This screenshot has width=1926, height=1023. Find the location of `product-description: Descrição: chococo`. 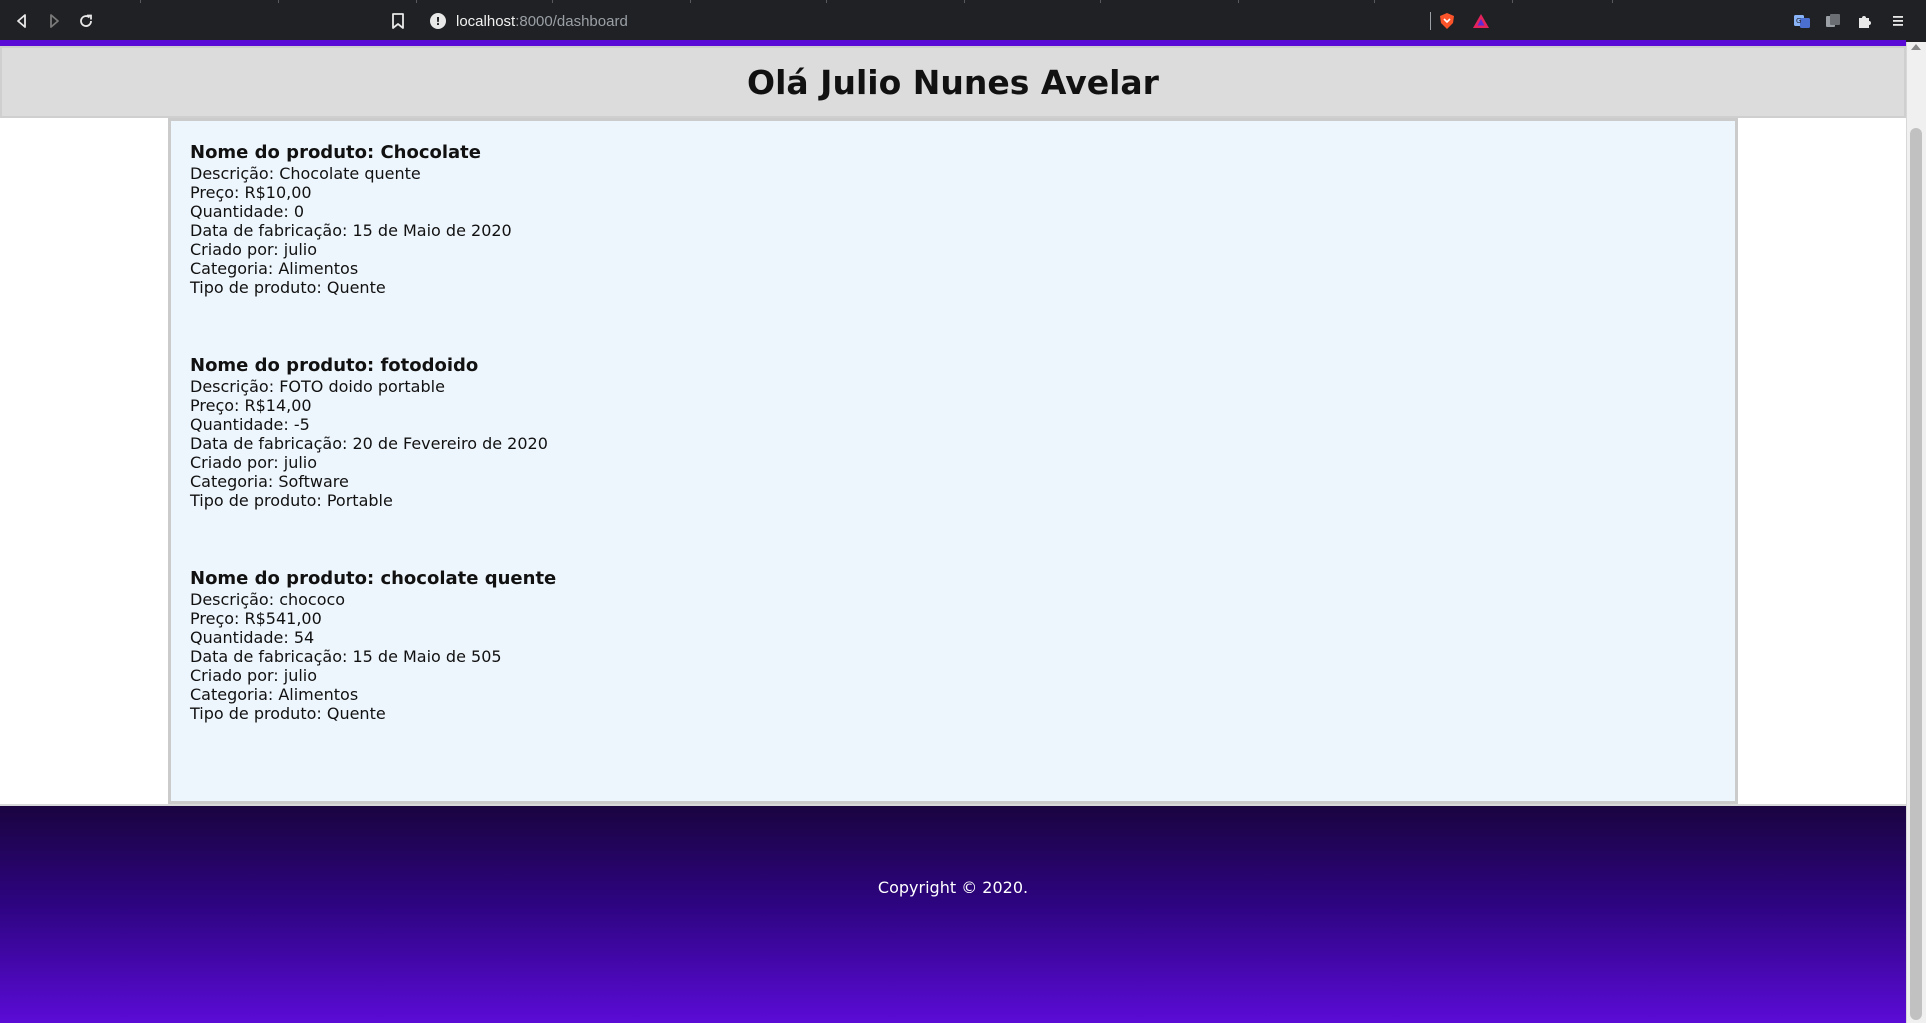

product-description: Descrição: chococo is located at coordinates (268, 599).